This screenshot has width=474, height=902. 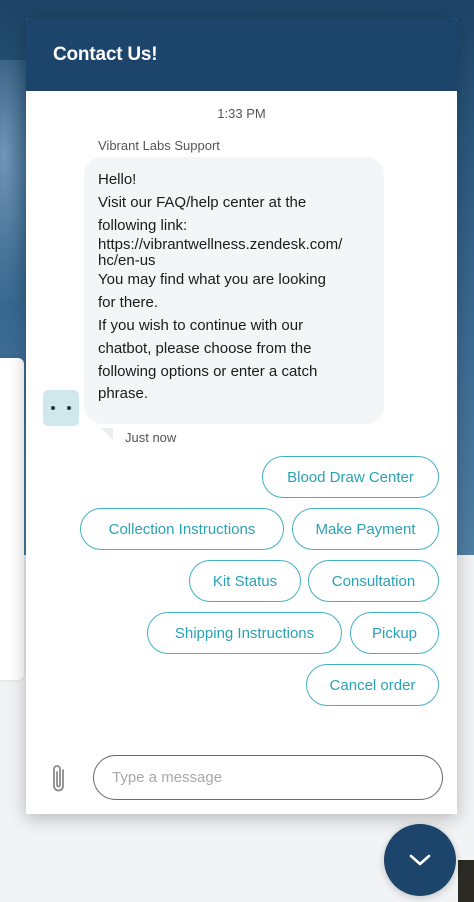 What do you see at coordinates (60, 779) in the screenshot?
I see `paperclip-icon` at bounding box center [60, 779].